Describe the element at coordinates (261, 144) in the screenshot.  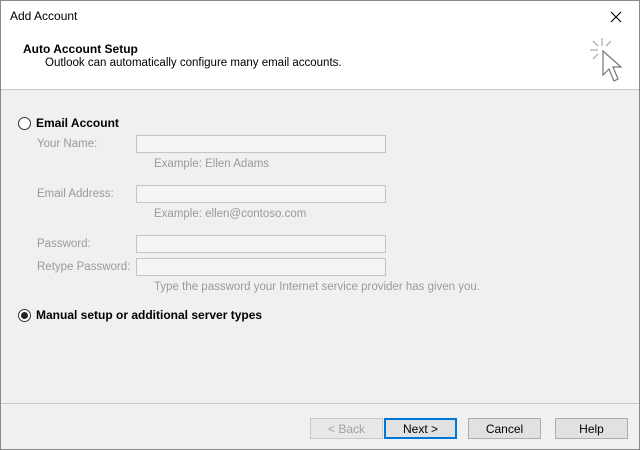
I see `your-name-field` at that location.